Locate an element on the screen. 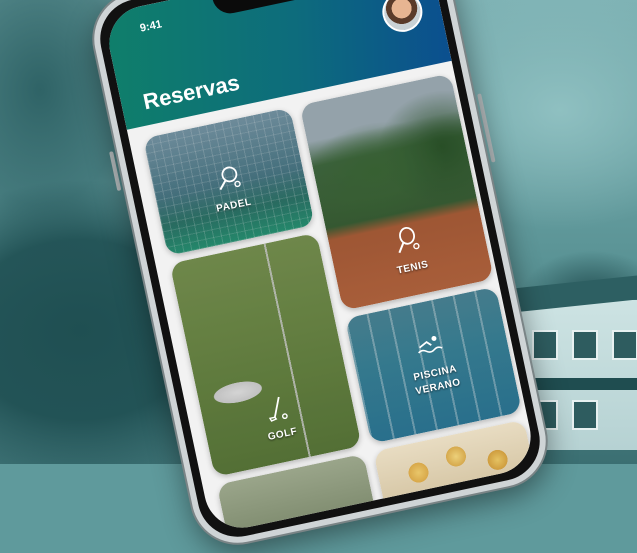 This screenshot has height=553, width=637. page-title: Reservas is located at coordinates (191, 92).